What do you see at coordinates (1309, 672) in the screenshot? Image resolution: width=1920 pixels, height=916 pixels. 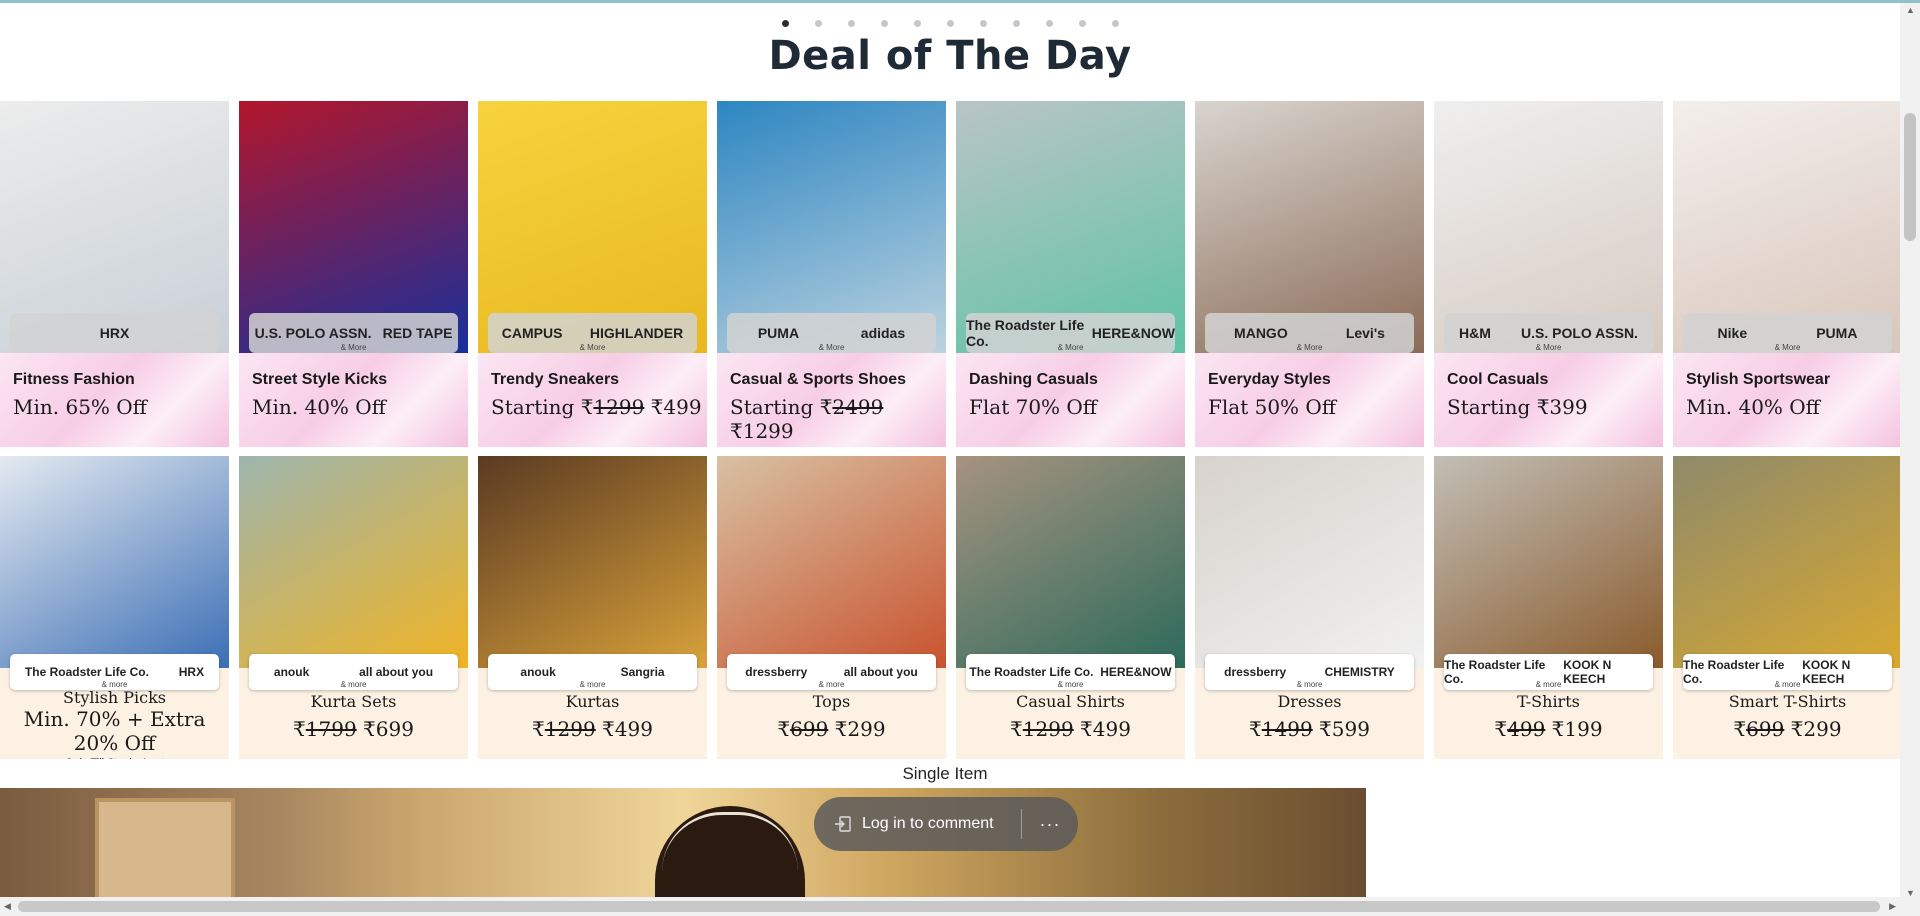 I see `brand-logos: dressberry CHEMISTRY & more` at bounding box center [1309, 672].